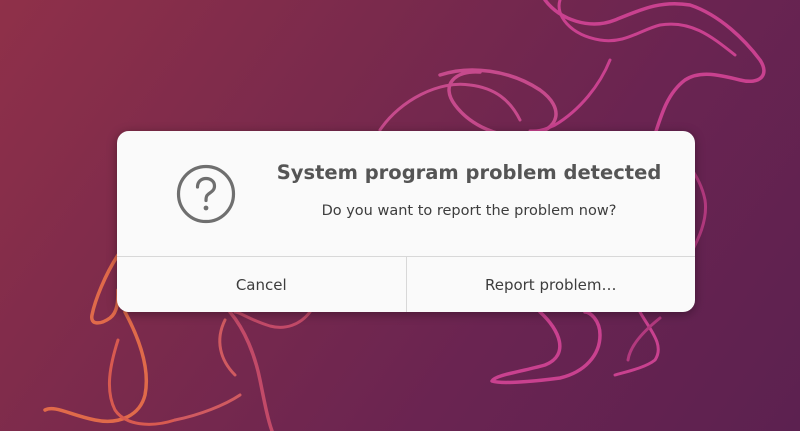  I want to click on question-mark-icon, so click(206, 194).